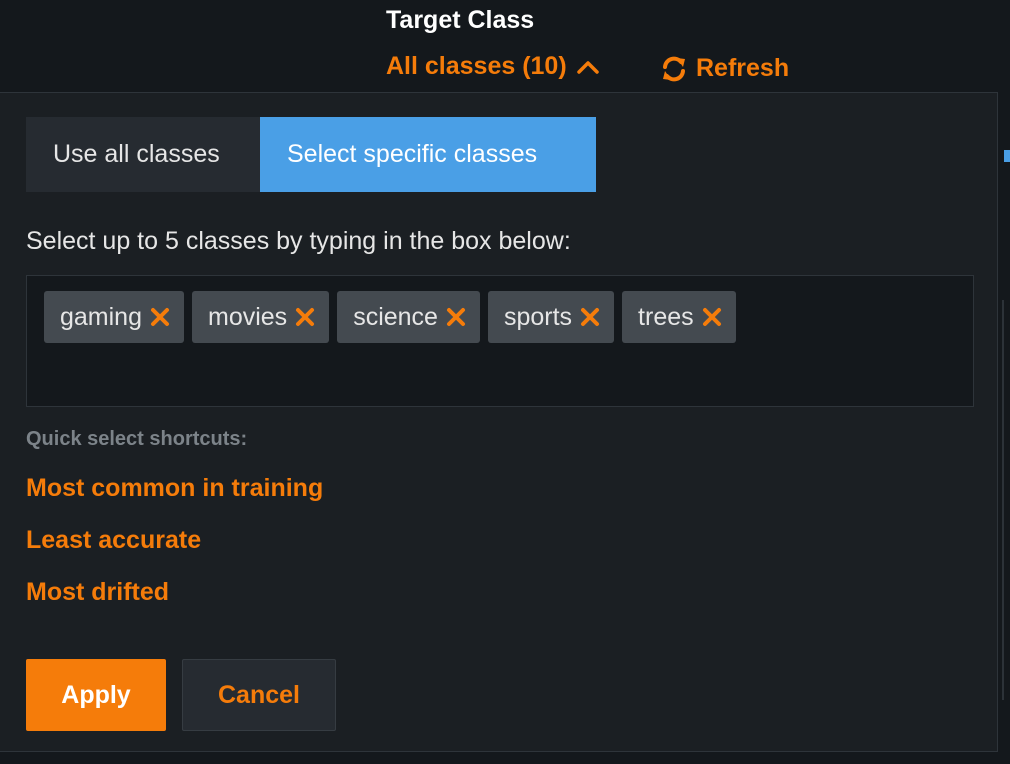 This screenshot has height=764, width=1010. What do you see at coordinates (1003, 500) in the screenshot?
I see `background-divider` at bounding box center [1003, 500].